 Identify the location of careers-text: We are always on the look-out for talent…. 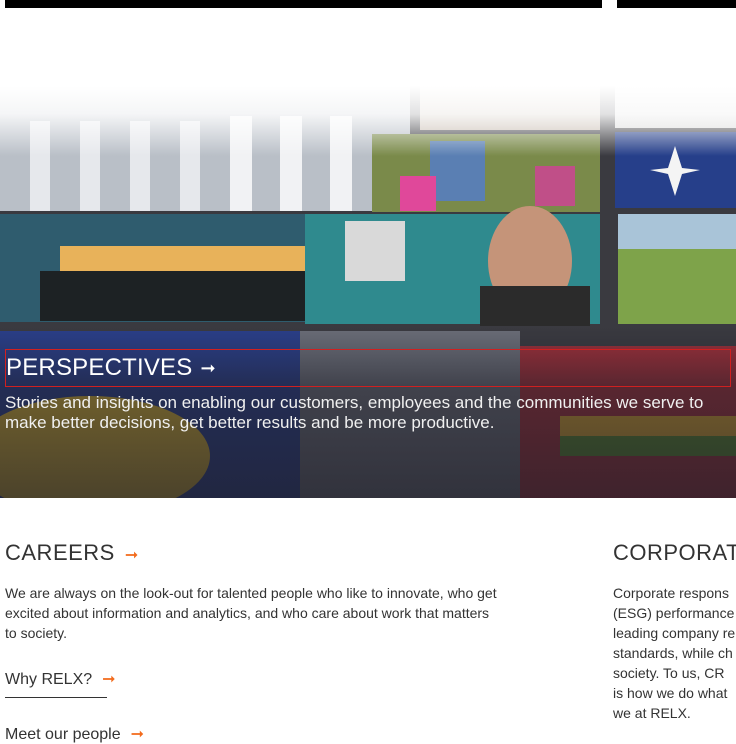
(251, 613).